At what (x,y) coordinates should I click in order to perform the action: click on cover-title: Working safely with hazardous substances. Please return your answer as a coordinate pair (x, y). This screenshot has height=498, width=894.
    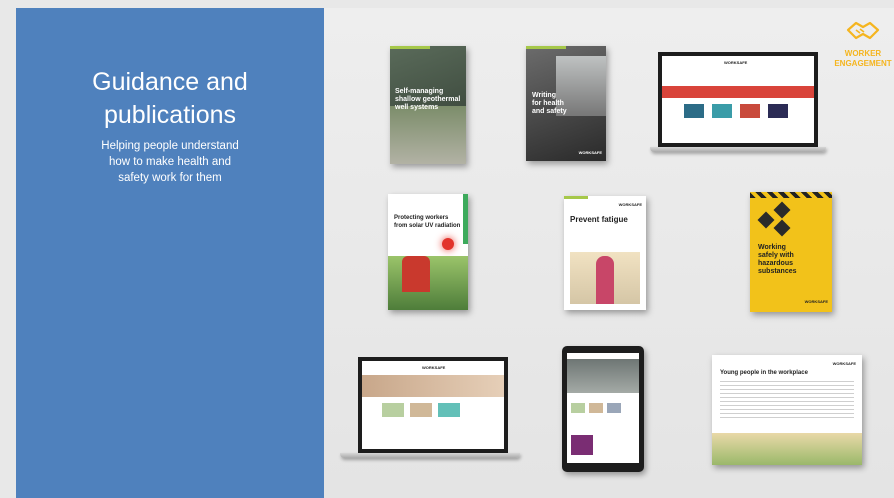
    Looking at the image, I should click on (777, 259).